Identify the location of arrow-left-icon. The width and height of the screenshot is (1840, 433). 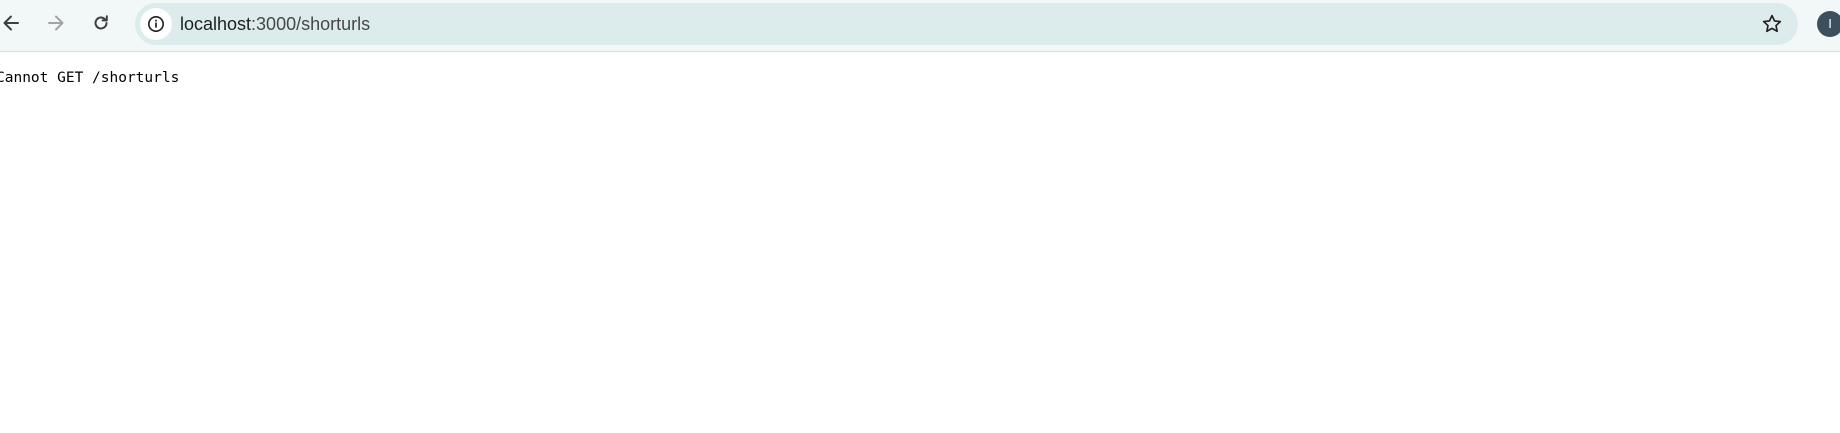
(11, 23).